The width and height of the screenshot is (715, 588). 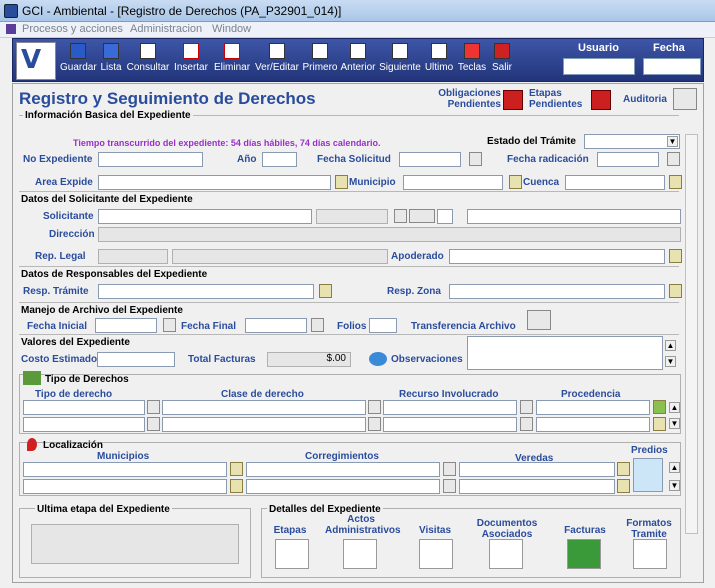 I want to click on municipio-input, so click(x=453, y=182).